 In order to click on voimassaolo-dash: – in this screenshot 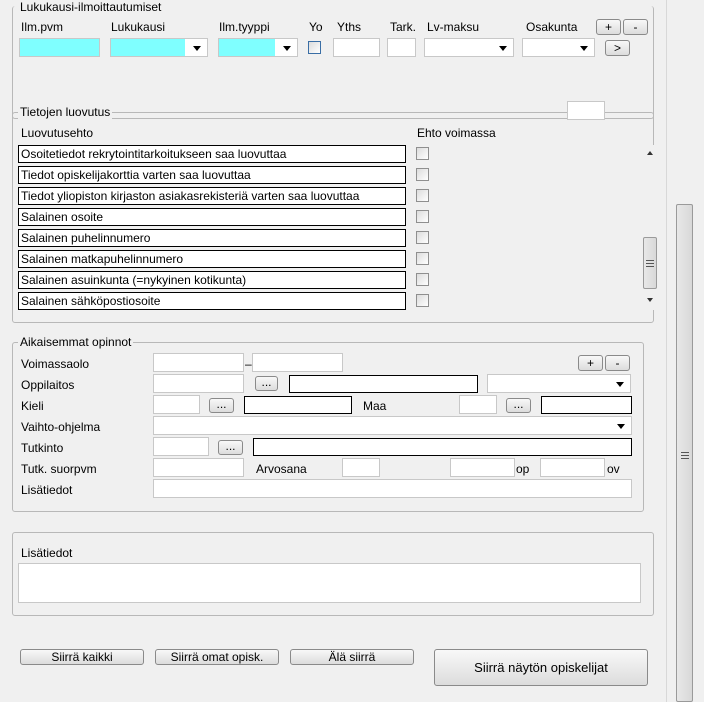, I will do `click(248, 364)`.